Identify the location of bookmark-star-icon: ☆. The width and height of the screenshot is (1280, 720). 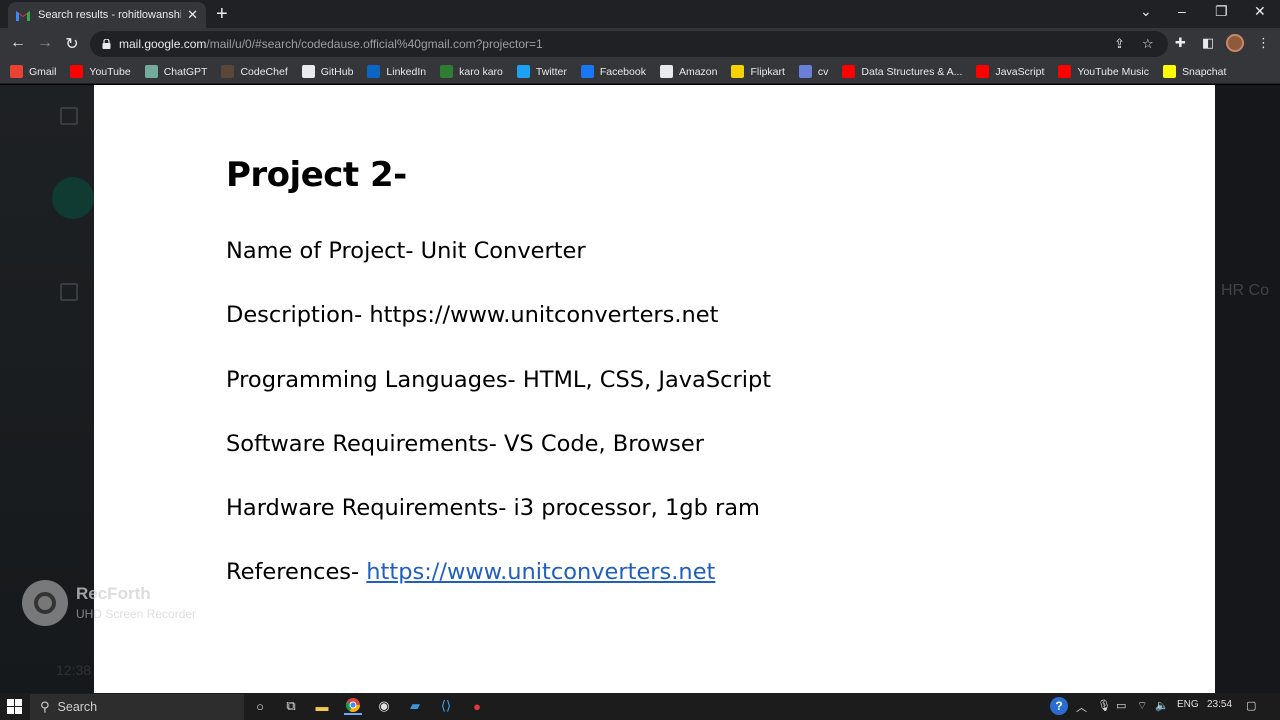
(1148, 44).